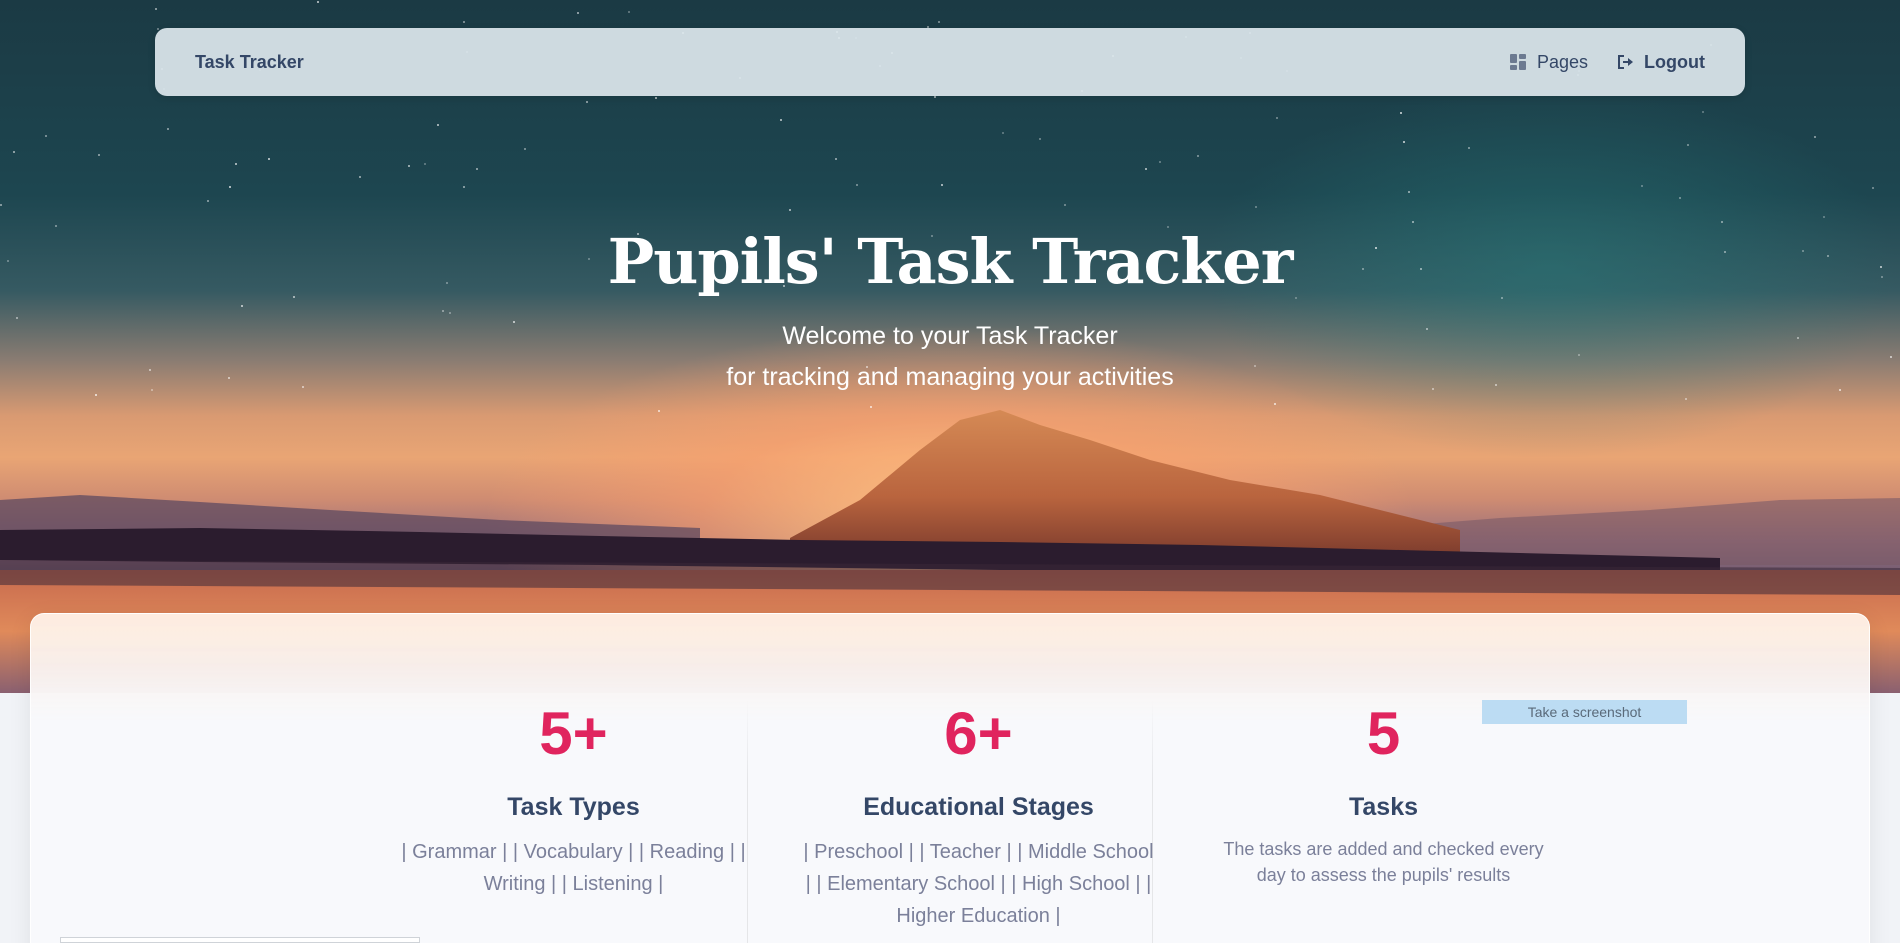  What do you see at coordinates (1562, 61) in the screenshot?
I see `pages-link-label: Pages` at bounding box center [1562, 61].